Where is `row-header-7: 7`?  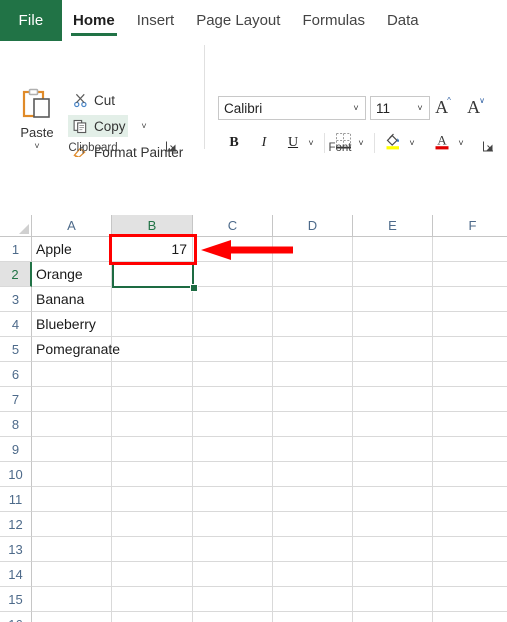
row-header-7: 7 is located at coordinates (16, 399).